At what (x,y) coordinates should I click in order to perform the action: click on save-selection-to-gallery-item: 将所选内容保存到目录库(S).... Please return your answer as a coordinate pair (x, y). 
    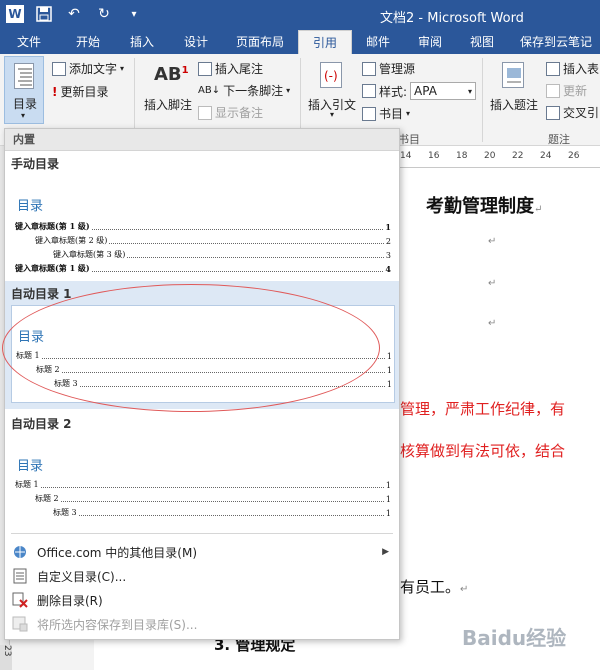
    Looking at the image, I should click on (202, 624).